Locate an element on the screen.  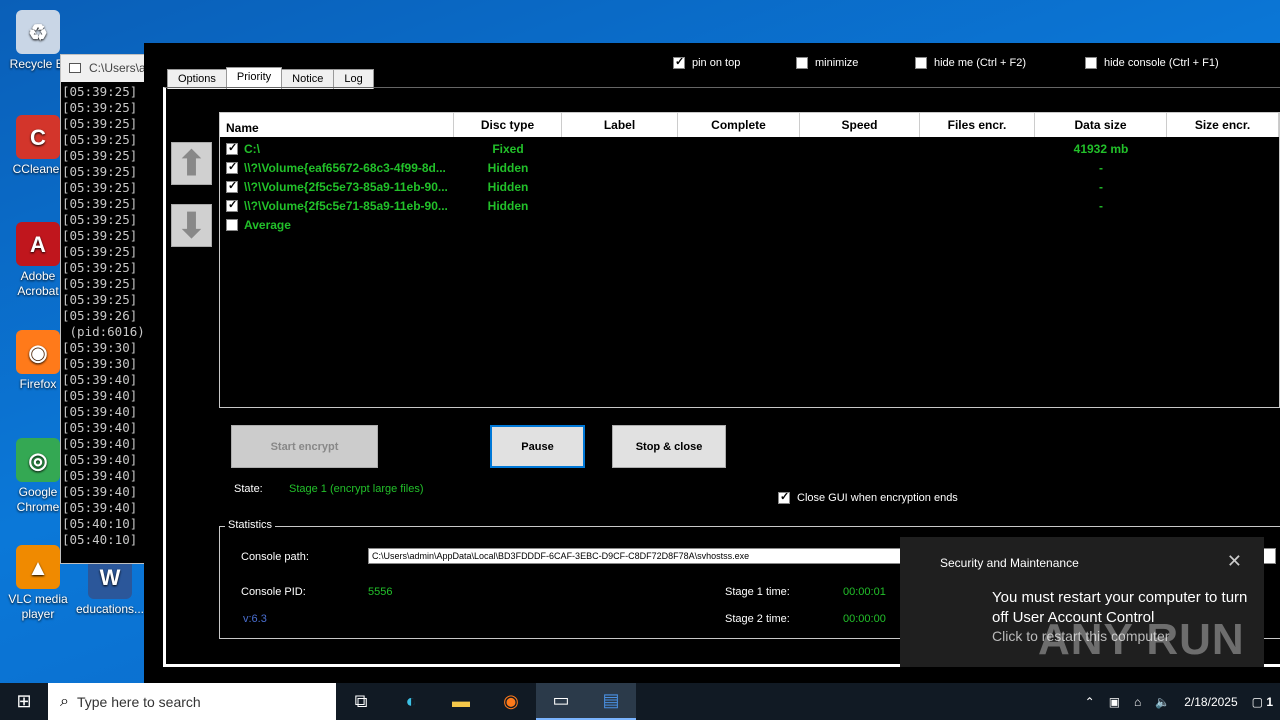
tab-bar: Options Priority Notice Log is located at coordinates (270, 78).